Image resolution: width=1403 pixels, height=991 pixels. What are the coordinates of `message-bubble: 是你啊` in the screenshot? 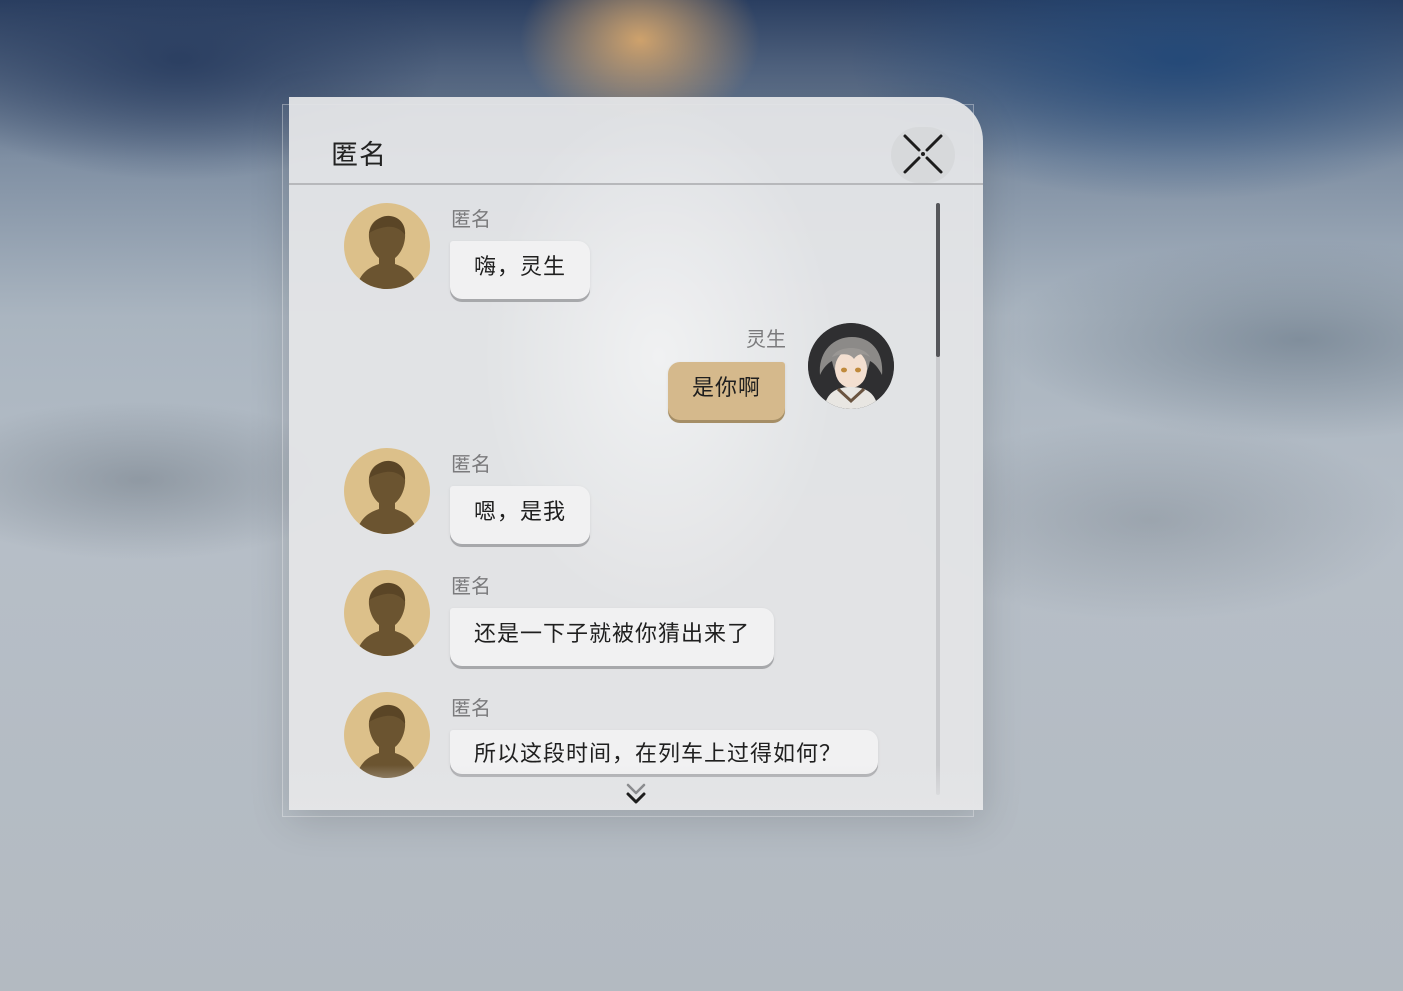 It's located at (727, 391).